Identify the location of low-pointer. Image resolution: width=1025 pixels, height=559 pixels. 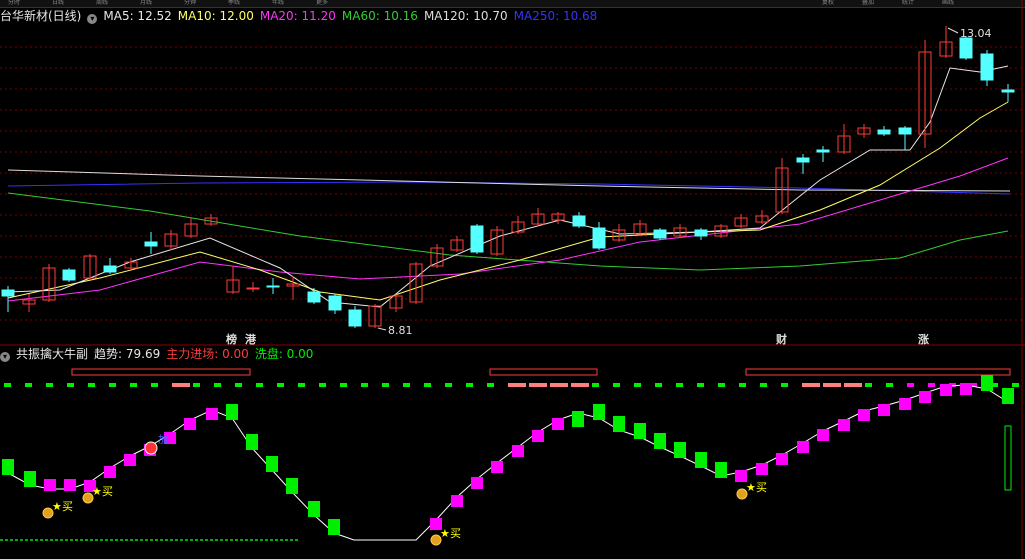
(382, 329).